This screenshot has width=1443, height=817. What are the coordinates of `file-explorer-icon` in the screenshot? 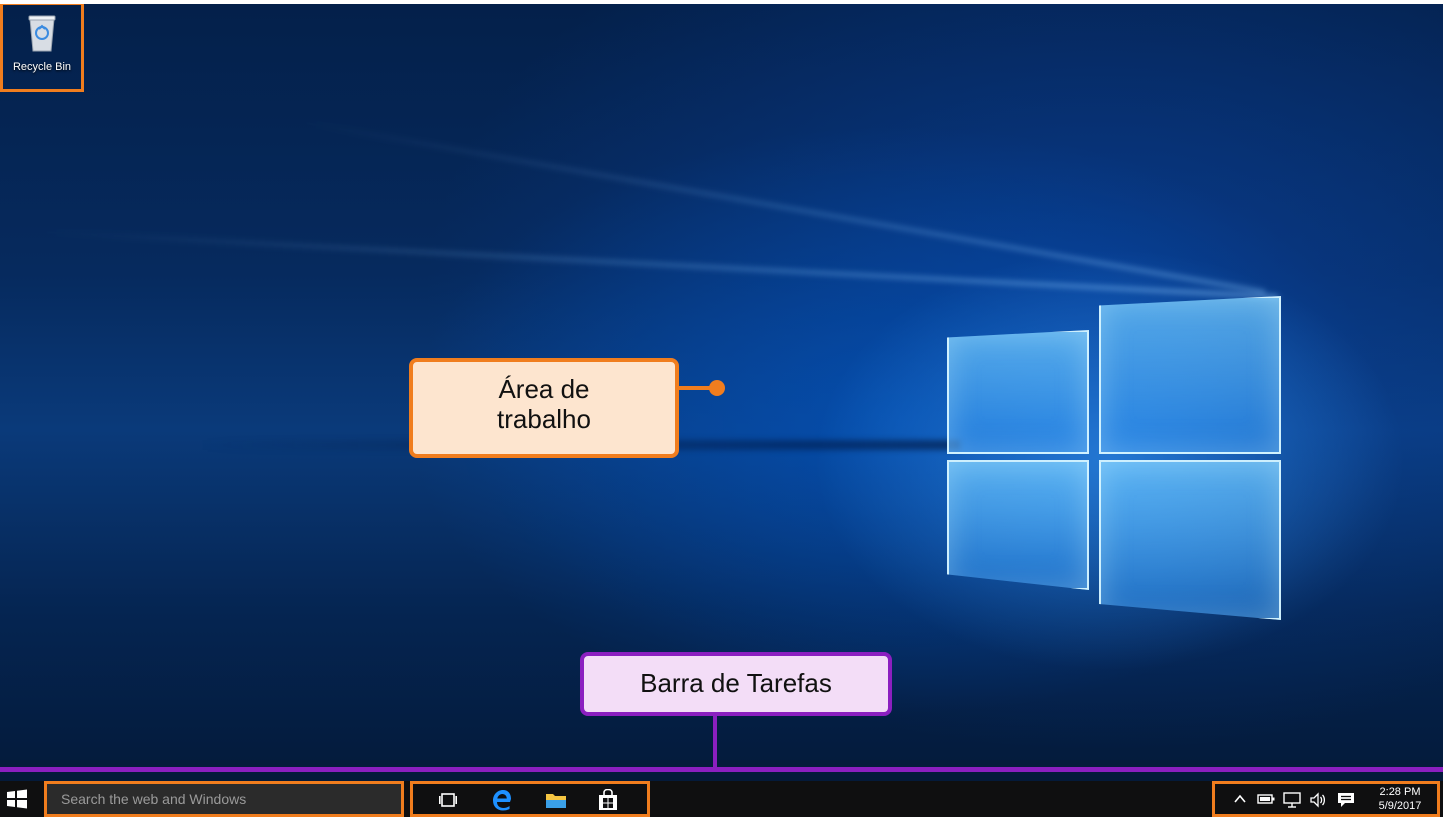 It's located at (556, 800).